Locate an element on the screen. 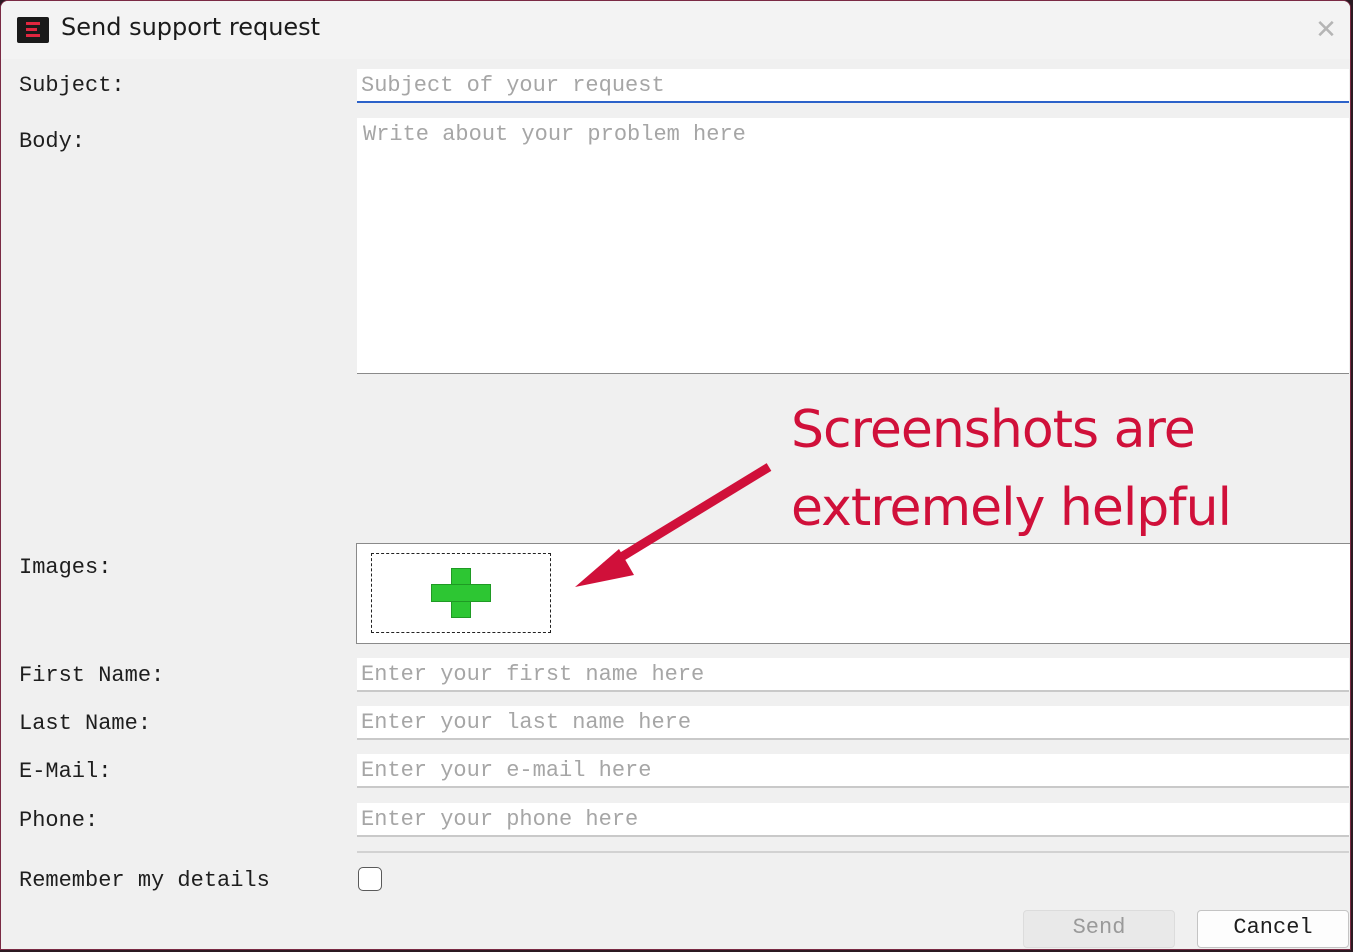 This screenshot has width=1353, height=952. app-logo-icon is located at coordinates (33, 30).